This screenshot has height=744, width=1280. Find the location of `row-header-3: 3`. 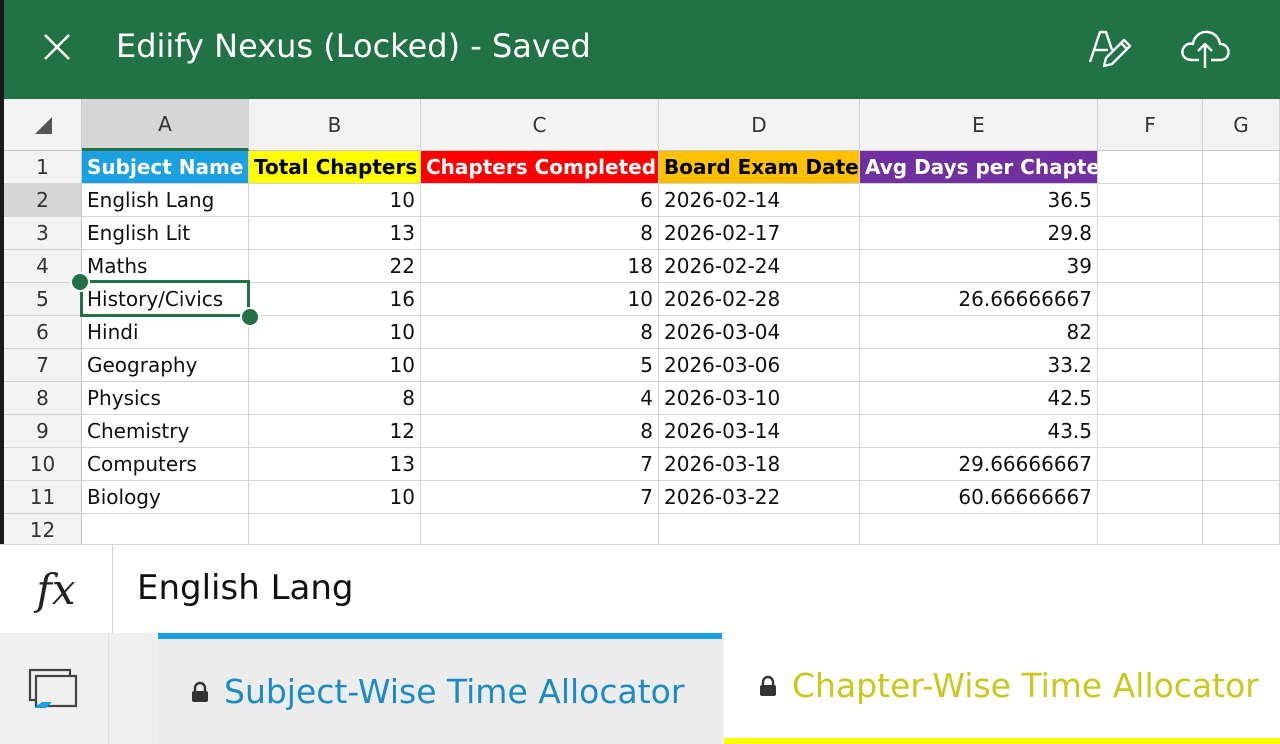

row-header-3: 3 is located at coordinates (43, 233).